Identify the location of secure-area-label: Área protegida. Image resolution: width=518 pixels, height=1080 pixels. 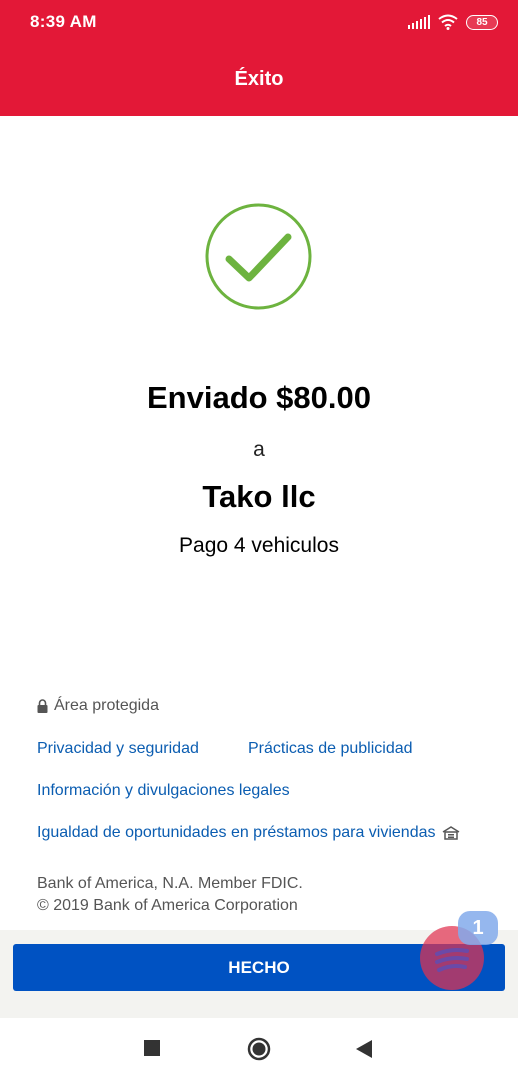
(98, 706).